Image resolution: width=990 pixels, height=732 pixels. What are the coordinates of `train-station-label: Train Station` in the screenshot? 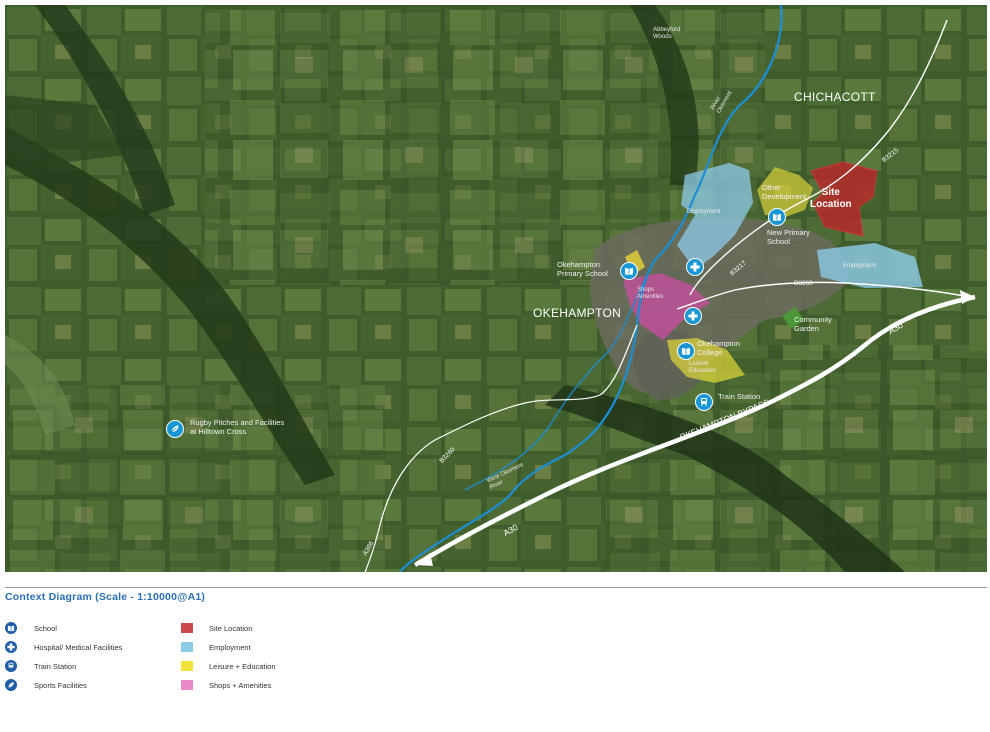 It's located at (739, 396).